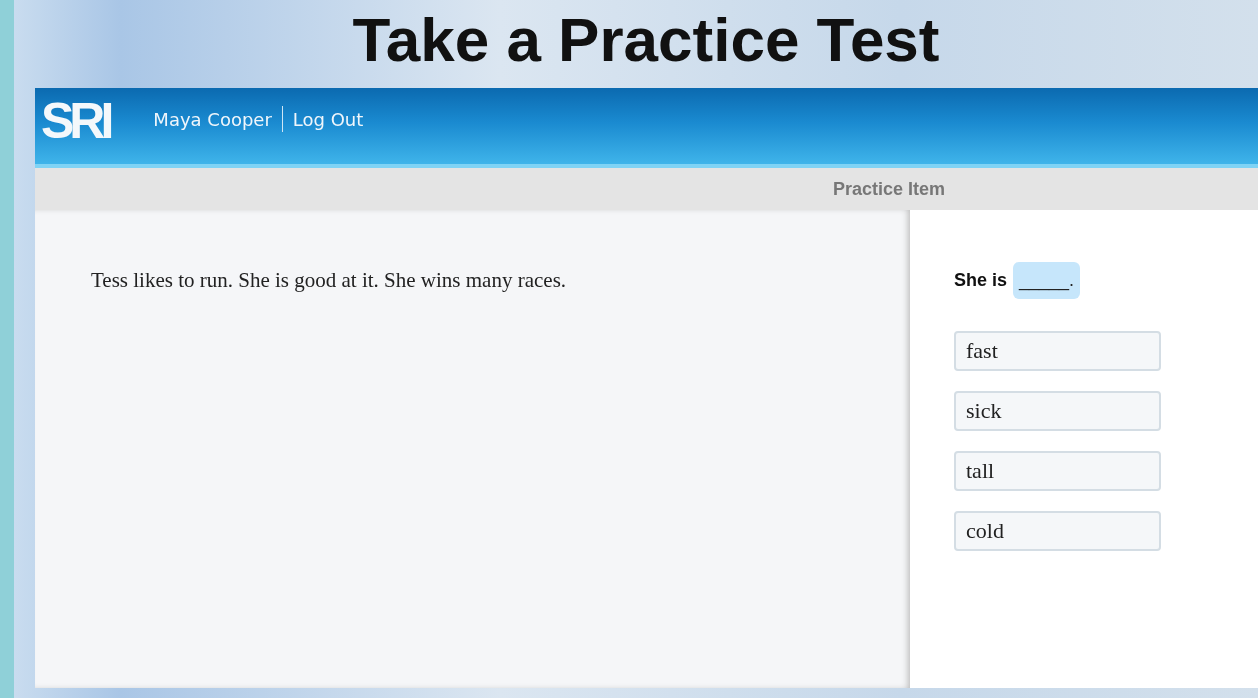  I want to click on answer-option: sick, so click(1057, 411).